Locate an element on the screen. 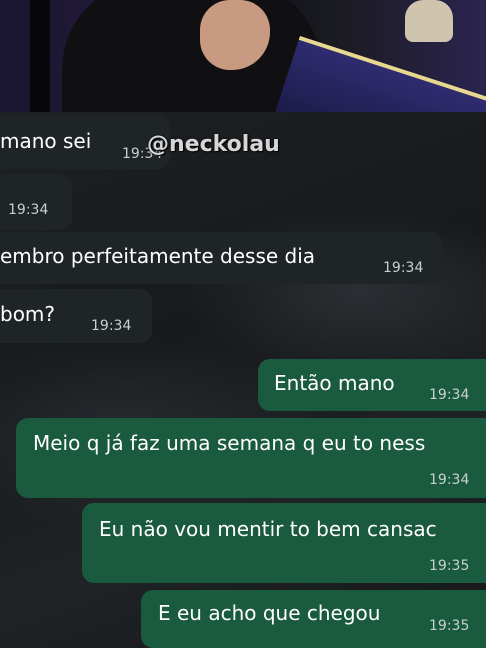 The width and height of the screenshot is (486, 648). message-bubble-outgoing: Então mano 19:34 is located at coordinates (372, 385).